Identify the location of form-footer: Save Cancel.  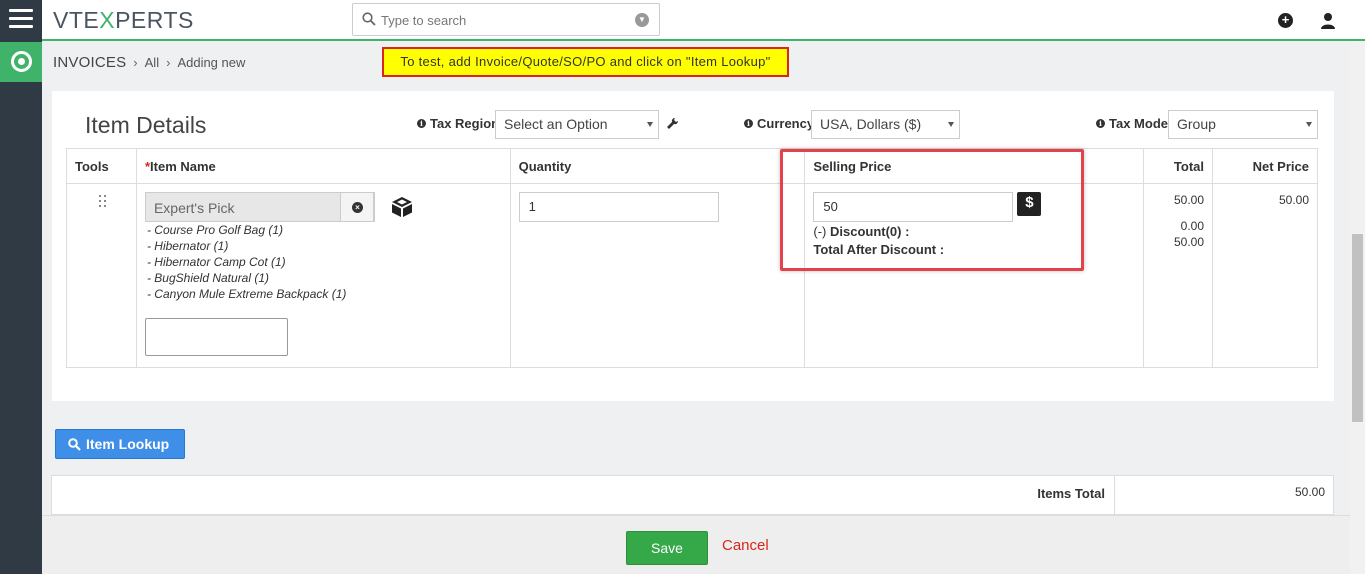
(696, 544).